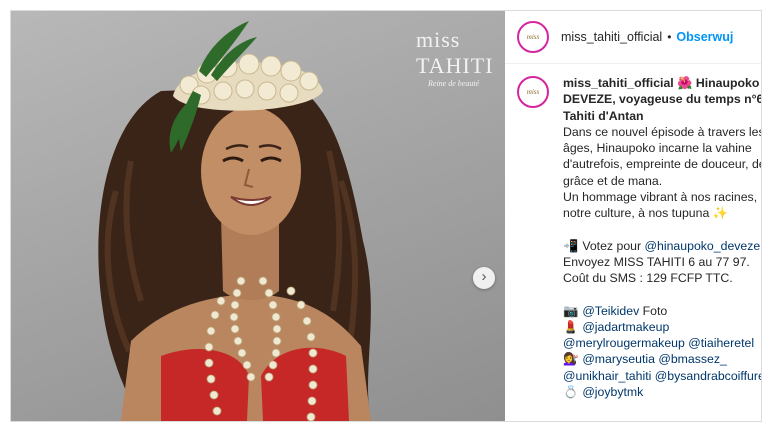 The image size is (770, 430). Describe the element at coordinates (455, 65) in the screenshot. I see `watermark-name: TAHITI` at that location.